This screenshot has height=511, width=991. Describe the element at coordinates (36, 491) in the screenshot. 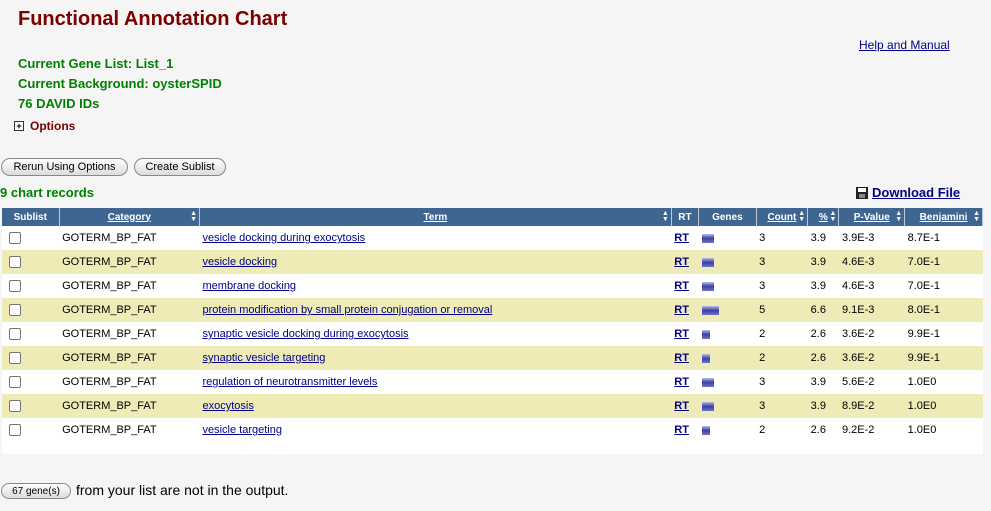

I see `genes-not-in-output-button: 67 gene(s)` at that location.